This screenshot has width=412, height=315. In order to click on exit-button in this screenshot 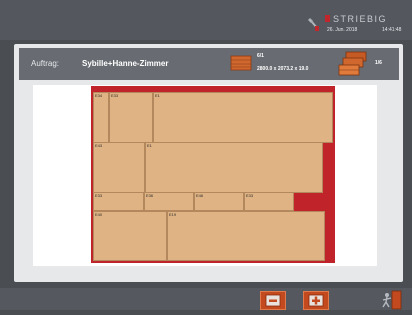, I will do `click(391, 300)`.